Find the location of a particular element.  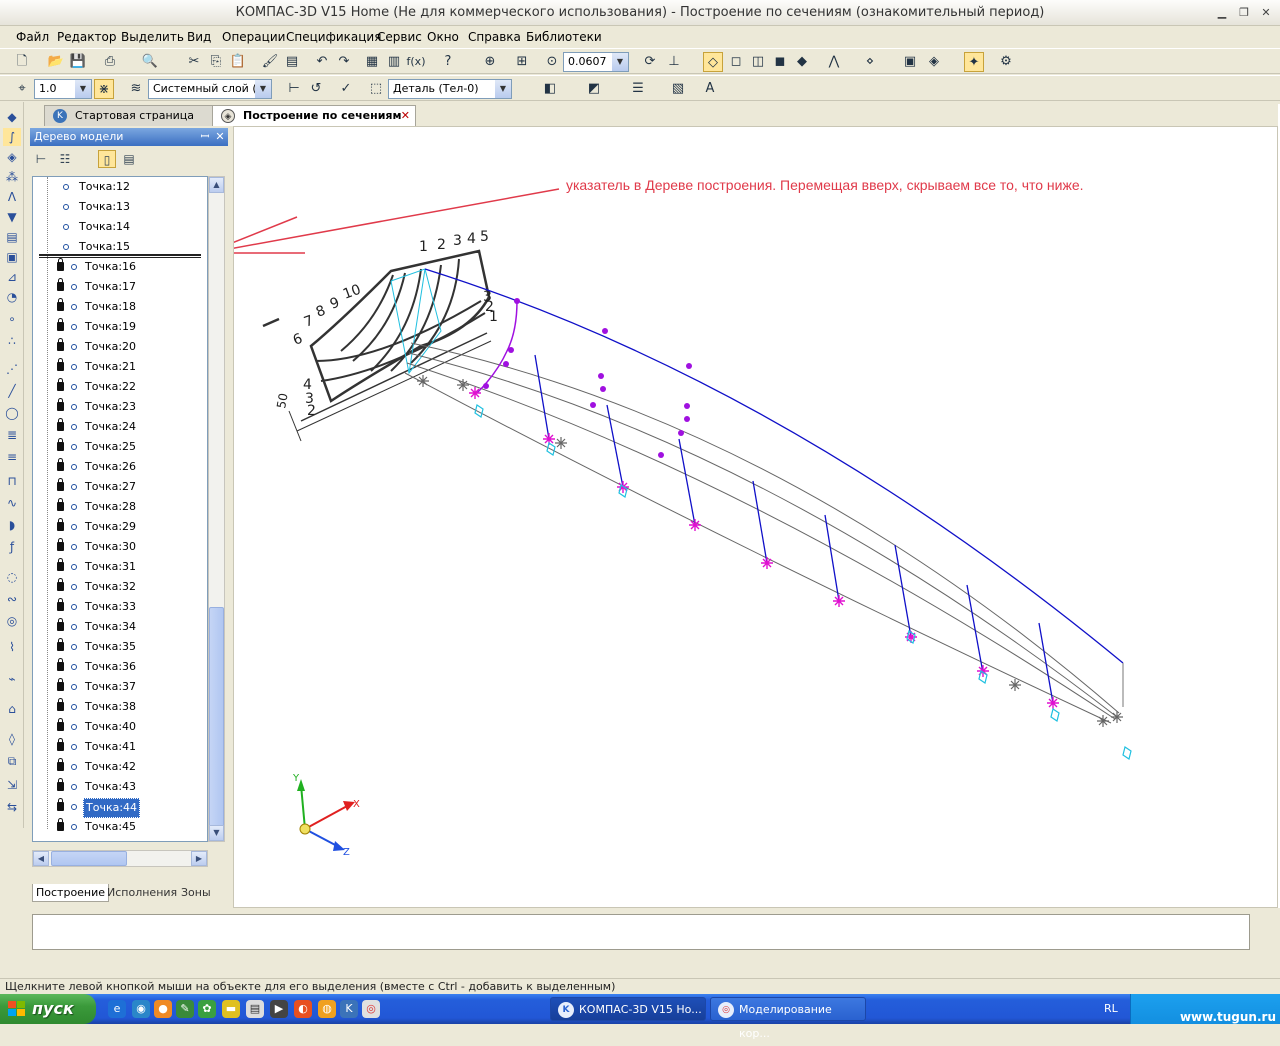

tab-start-page: K Стартовая страница is located at coordinates (130, 115).